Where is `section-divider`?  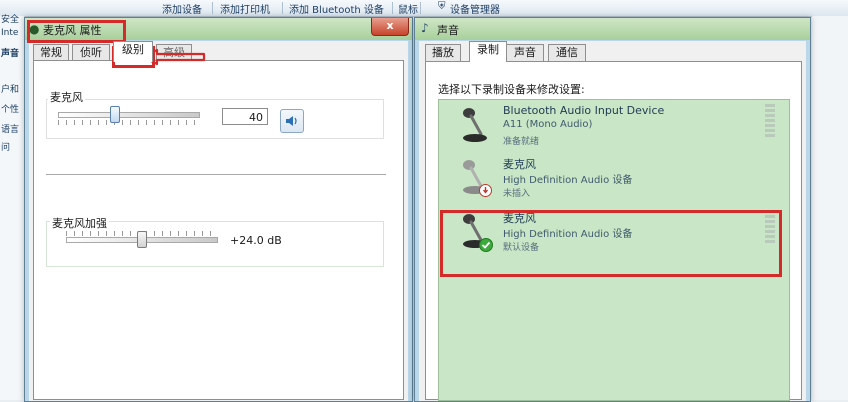 section-divider is located at coordinates (216, 174).